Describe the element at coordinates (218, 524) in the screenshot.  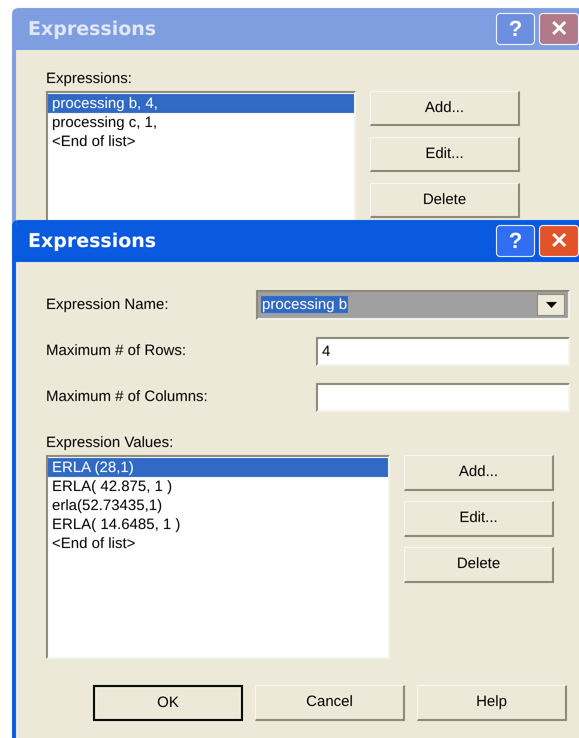
I see `list-item: ERLA( 14.6485, 1 )` at that location.